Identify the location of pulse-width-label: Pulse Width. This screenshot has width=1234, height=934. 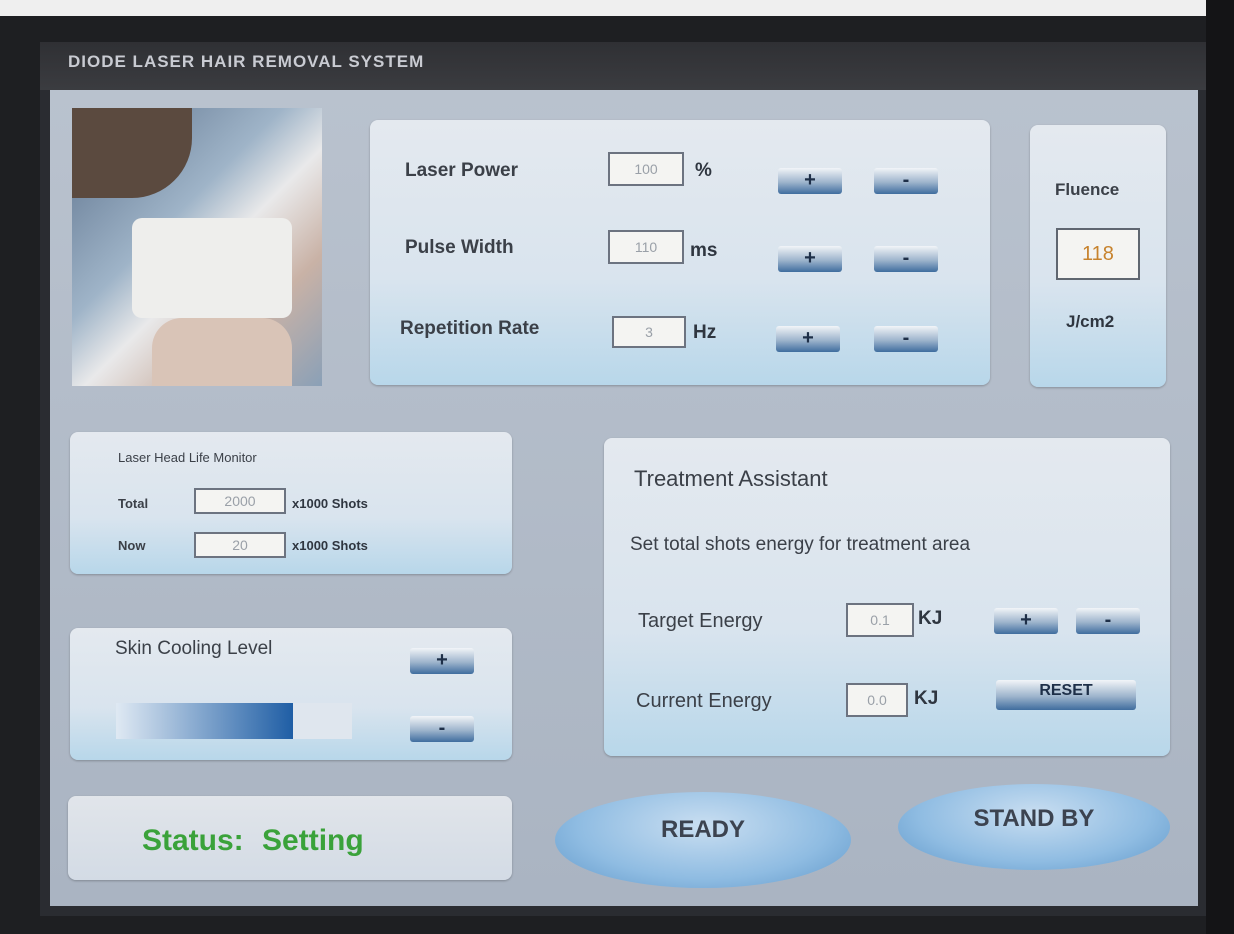
(459, 247).